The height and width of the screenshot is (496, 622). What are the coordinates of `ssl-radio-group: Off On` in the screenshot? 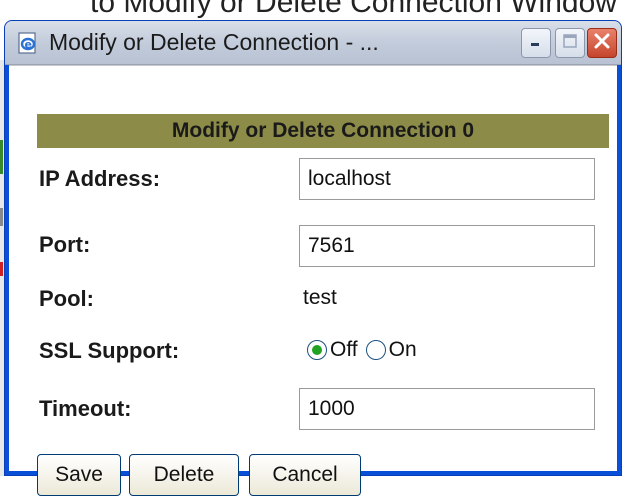 It's located at (362, 350).